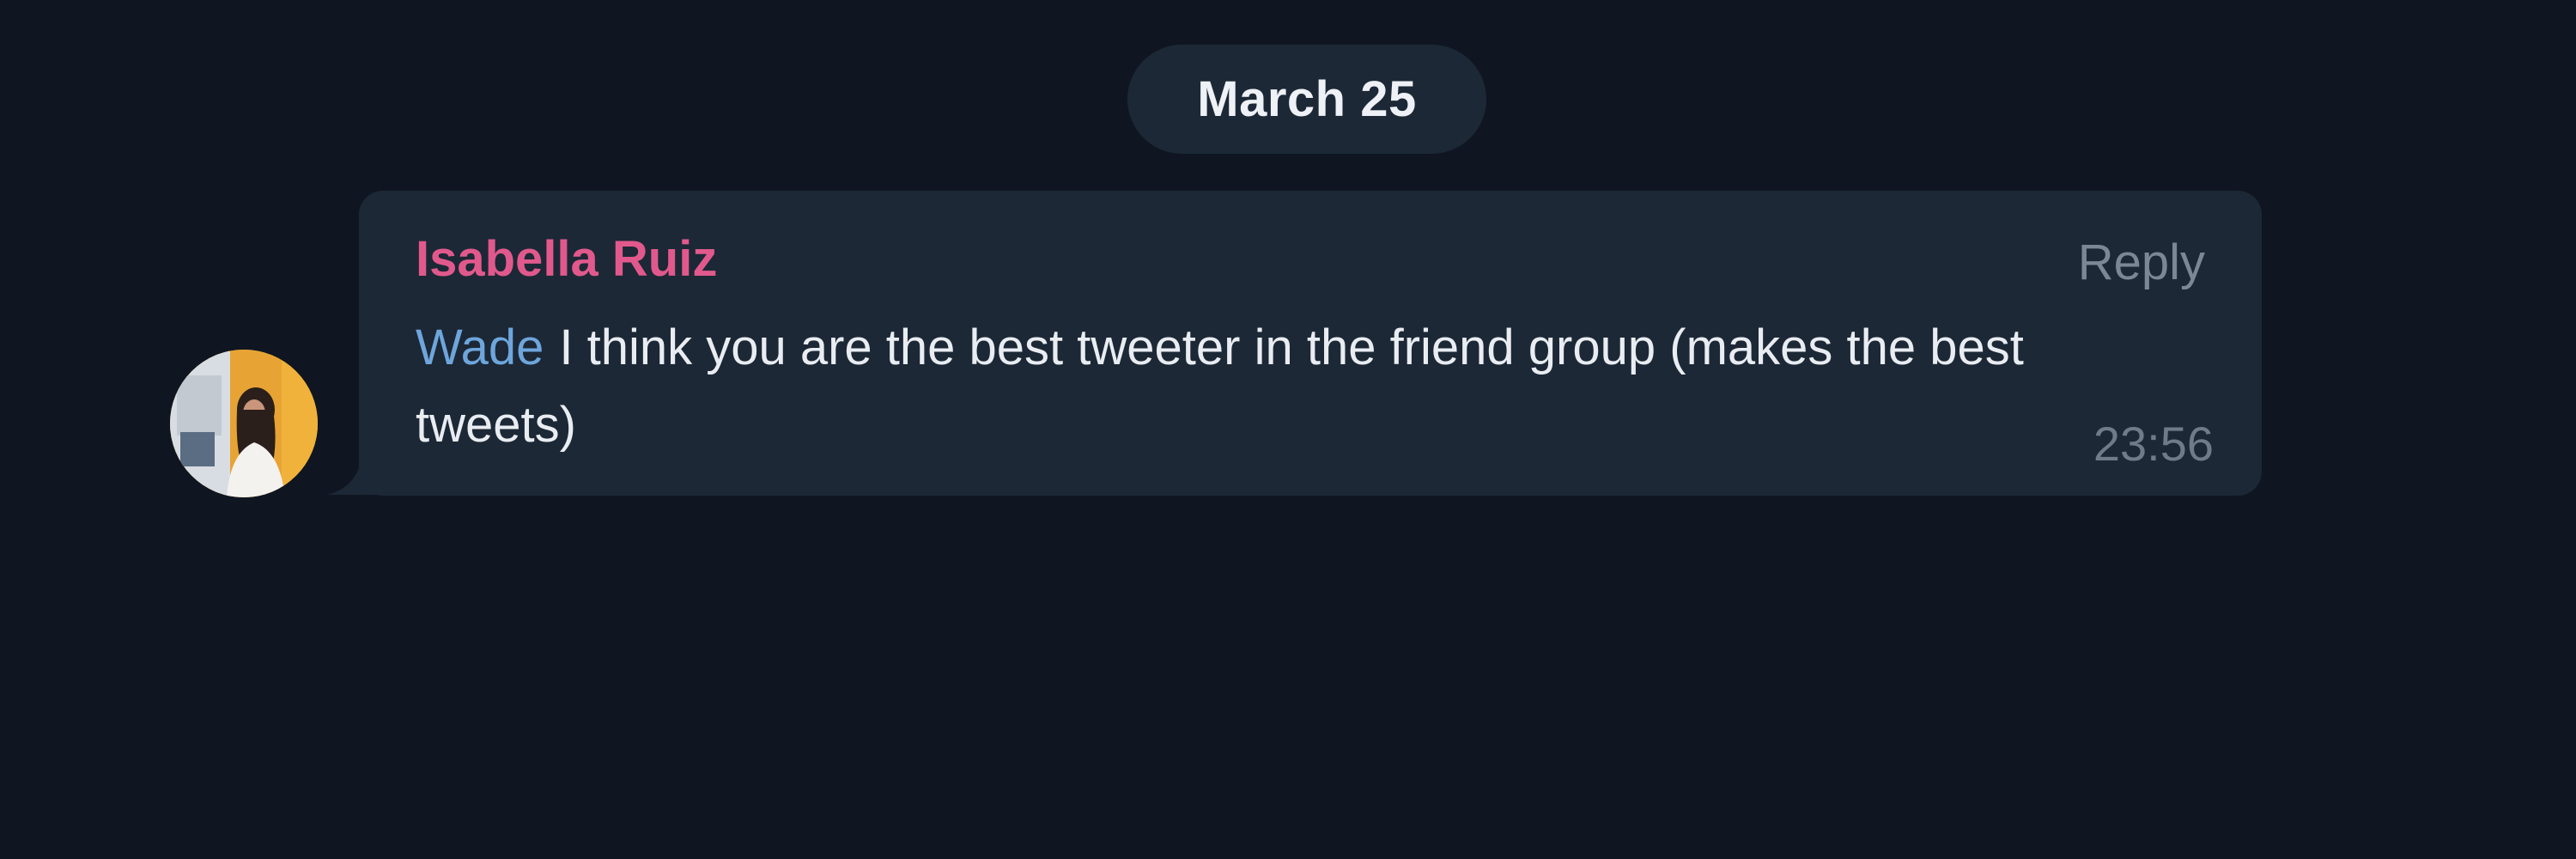 The image size is (2576, 859). Describe the element at coordinates (2141, 262) in the screenshot. I see `reply-button: Reply` at that location.